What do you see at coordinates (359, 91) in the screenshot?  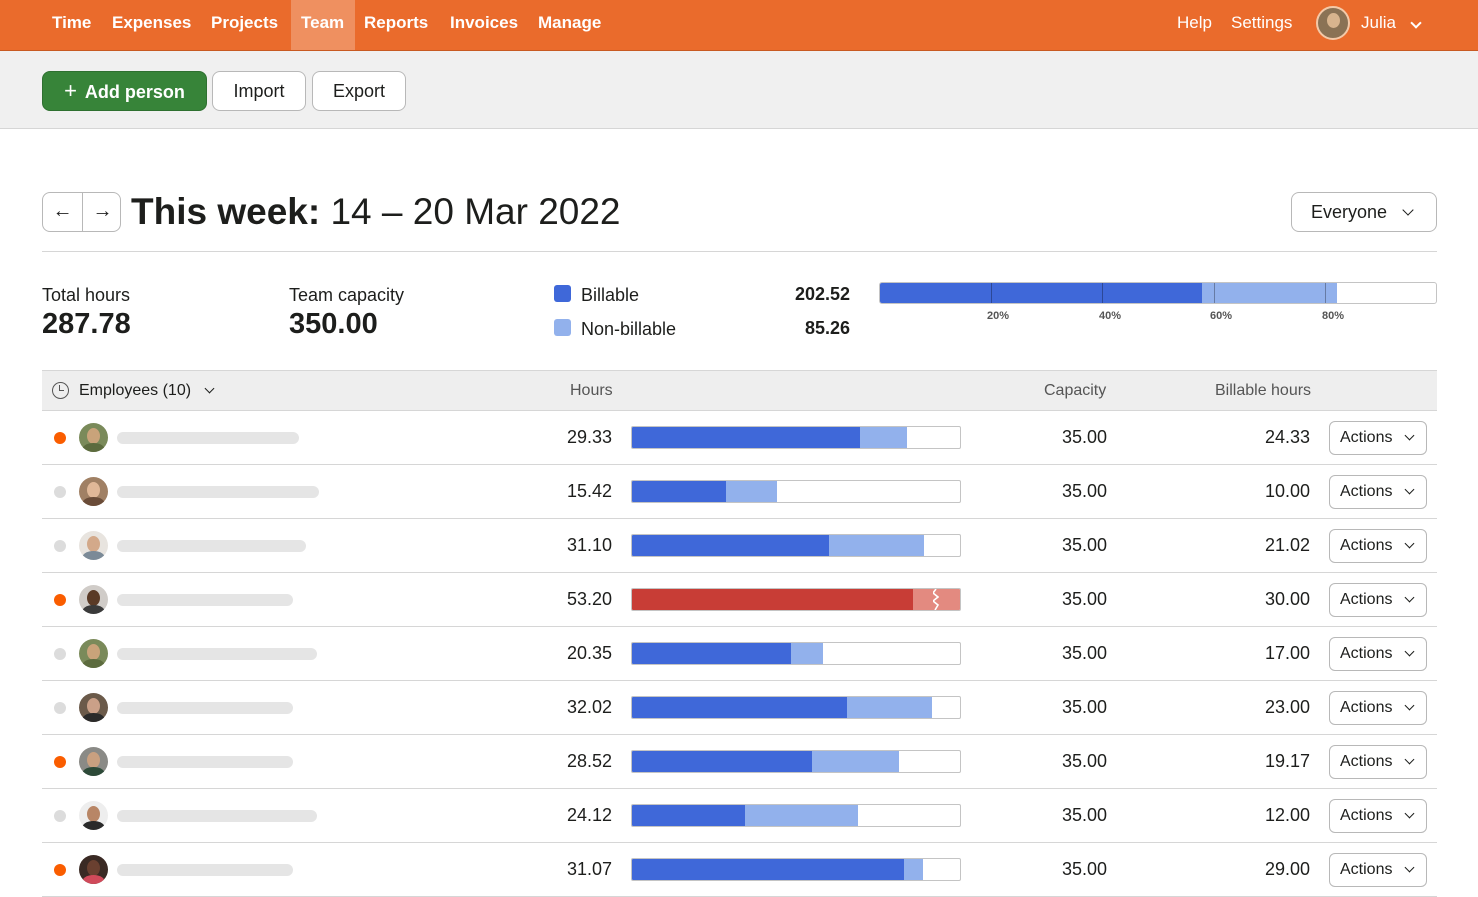 I see `export-button: Export` at bounding box center [359, 91].